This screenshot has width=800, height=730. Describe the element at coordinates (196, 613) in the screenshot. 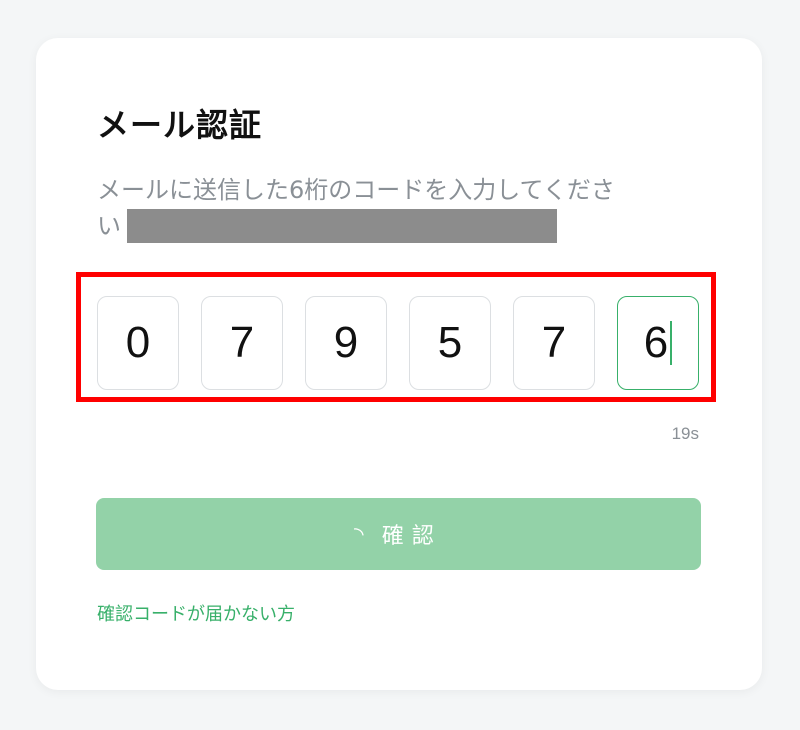

I see `resend-code-link: 確認コードが届かない方` at that location.